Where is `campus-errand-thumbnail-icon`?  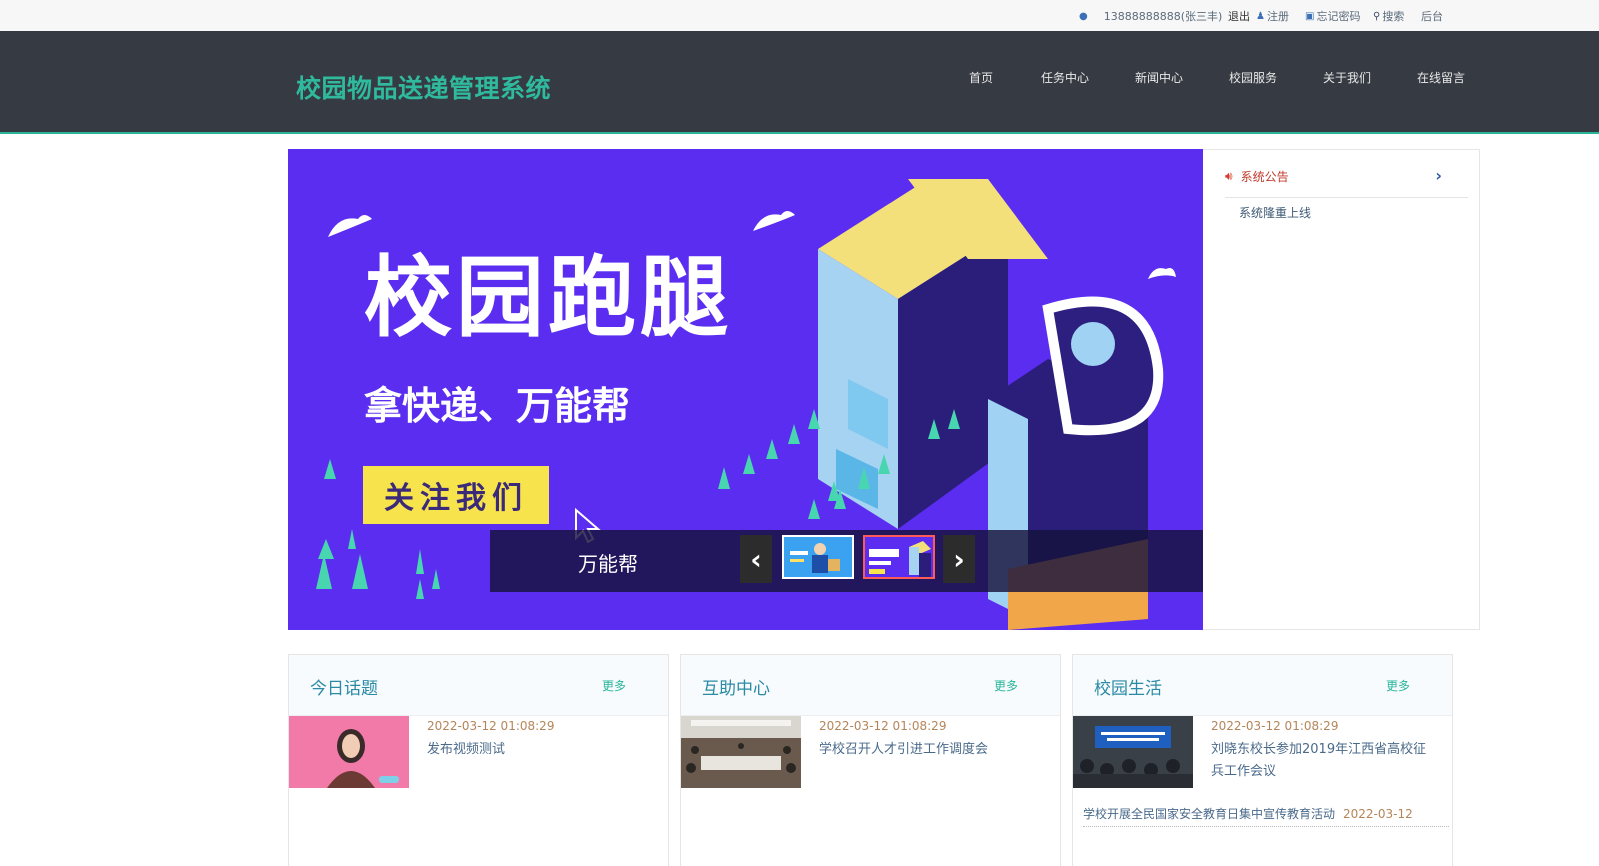 campus-errand-thumbnail-icon is located at coordinates (899, 557).